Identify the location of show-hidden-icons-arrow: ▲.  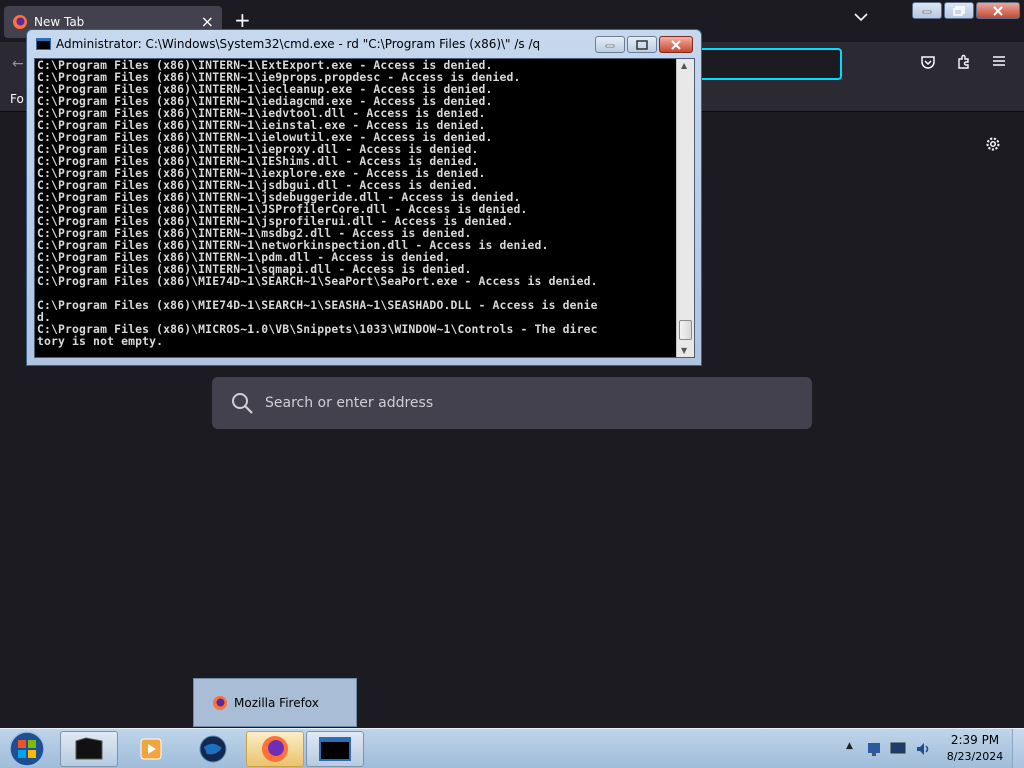
(849, 746).